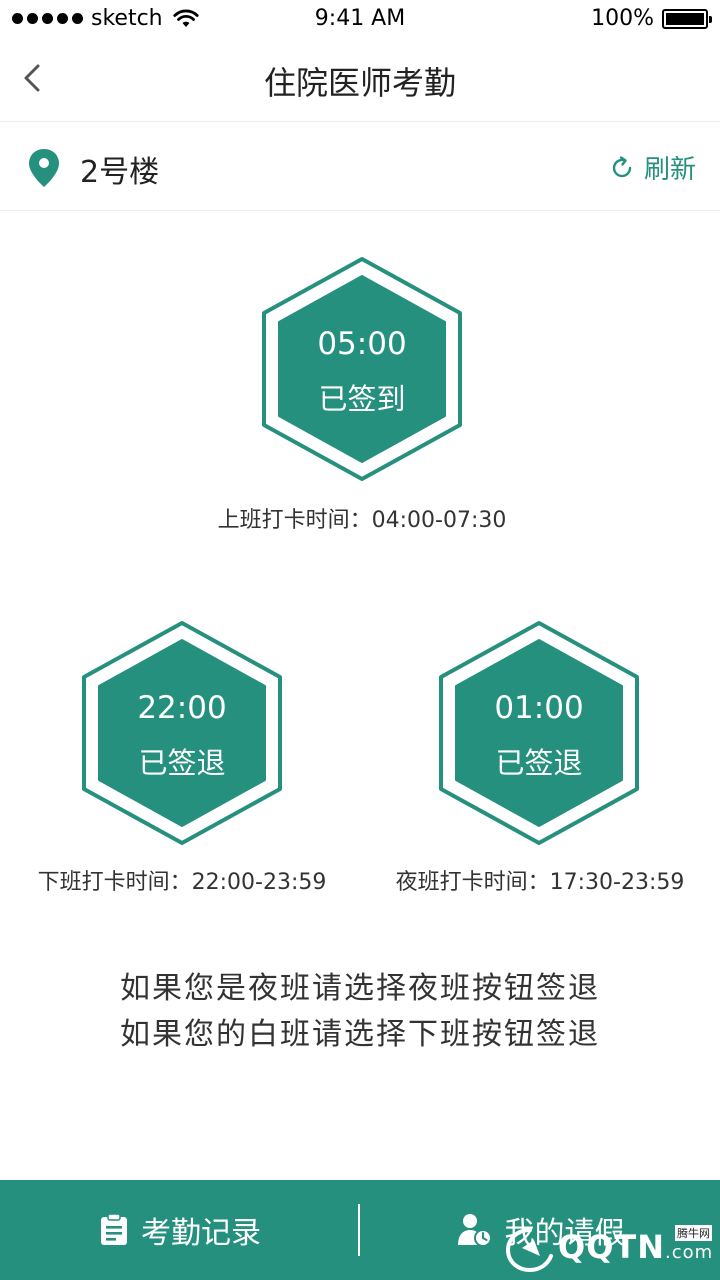 The width and height of the screenshot is (720, 1280). Describe the element at coordinates (360, 1012) in the screenshot. I see `instruction-notes: 如果您是夜班请选择夜班按钮签退 如果您的白班请选择下班按钮签退` at that location.